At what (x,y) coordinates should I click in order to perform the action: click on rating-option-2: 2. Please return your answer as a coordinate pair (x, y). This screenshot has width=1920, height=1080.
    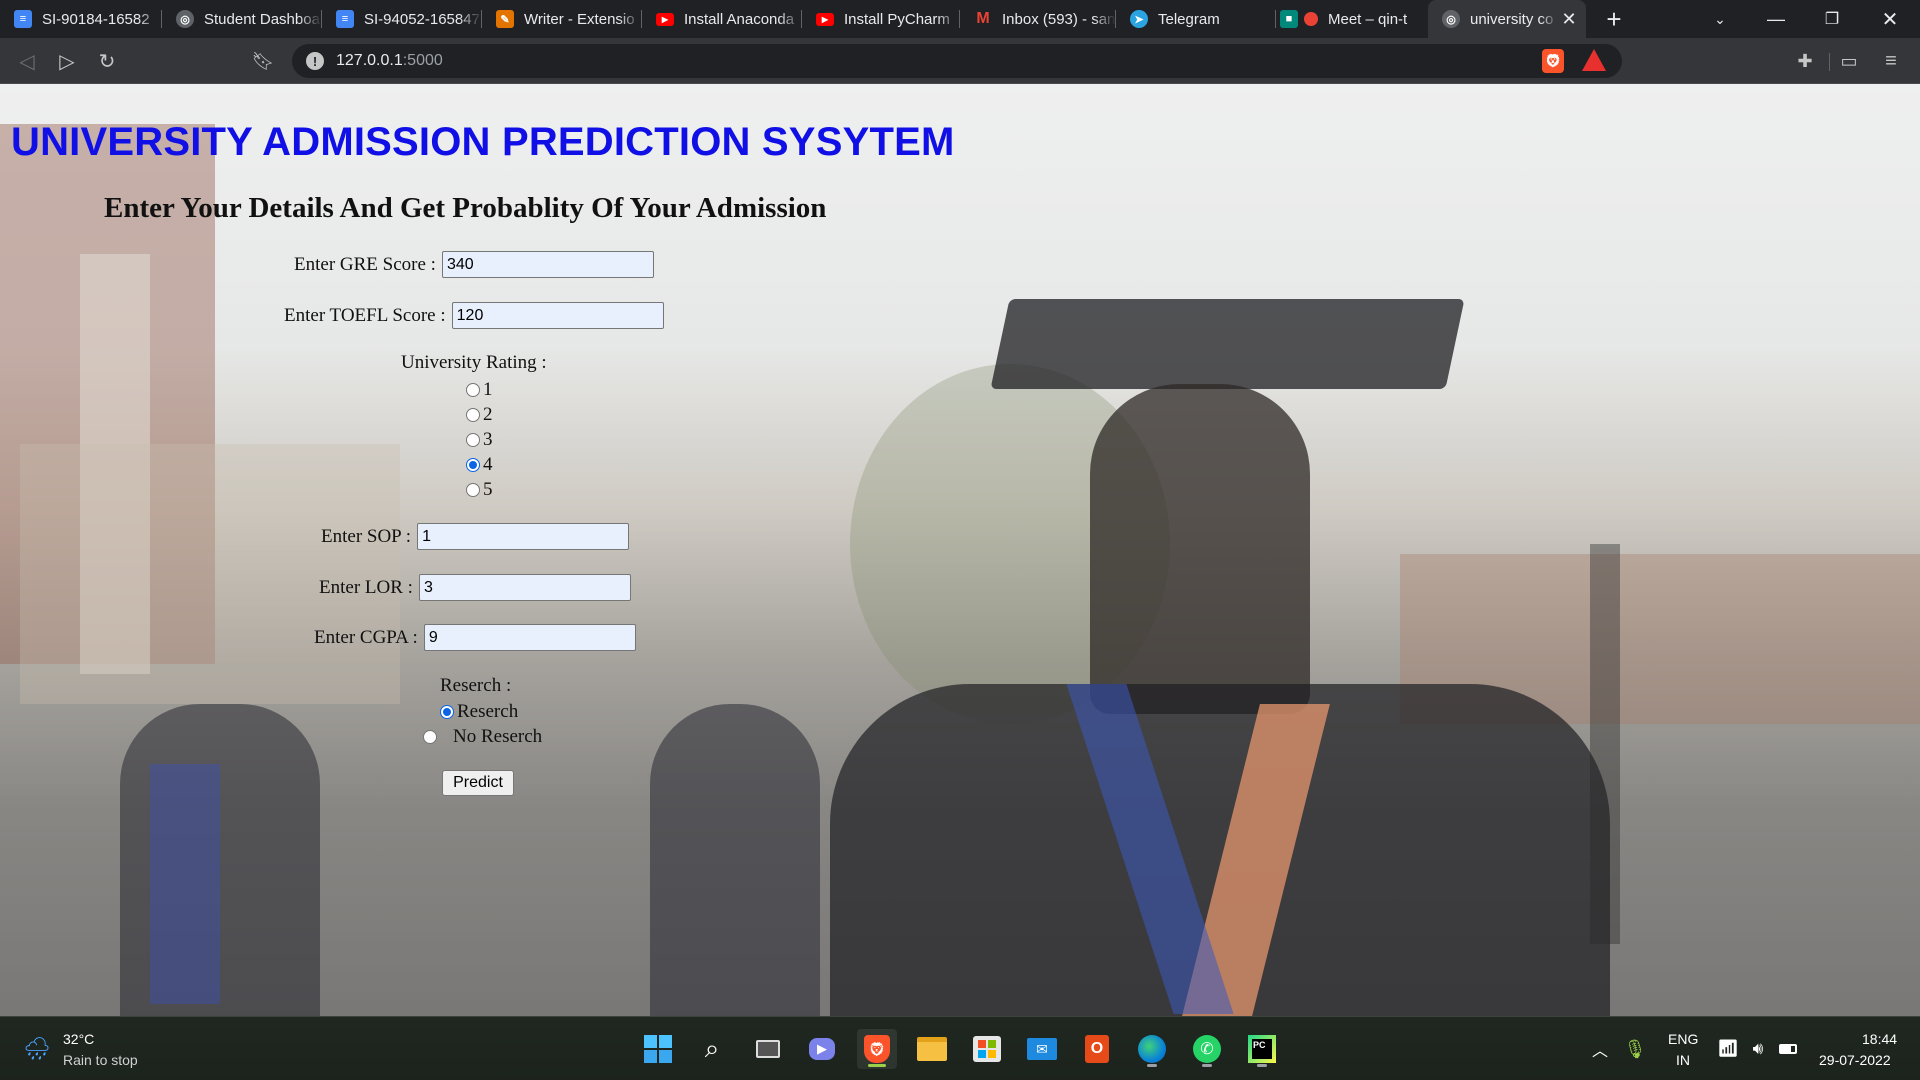
    Looking at the image, I should click on (479, 415).